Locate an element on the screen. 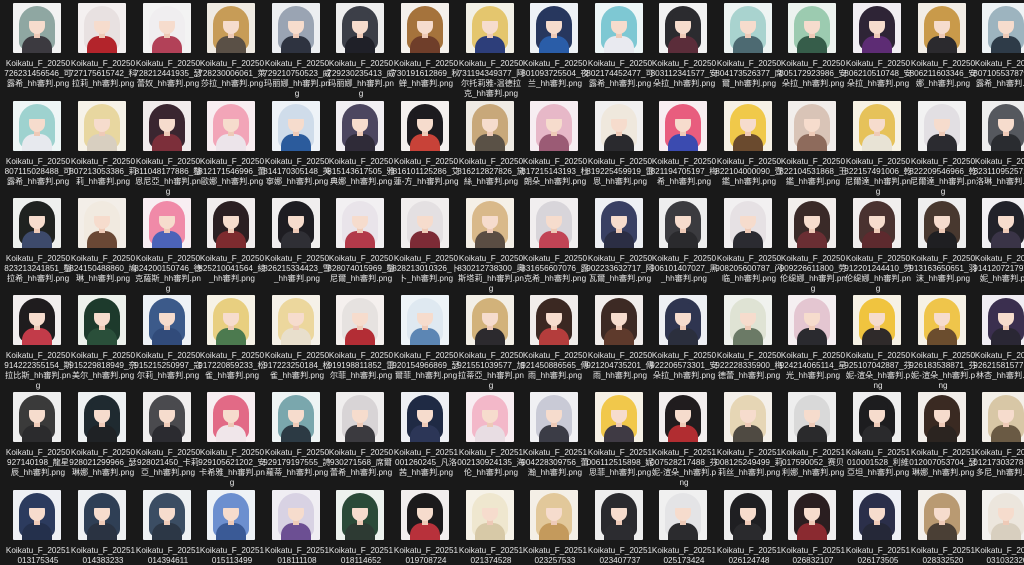  file-item: Koikatu_F_20250924214065114_星光_hh審判.png is located at coordinates (813, 343).